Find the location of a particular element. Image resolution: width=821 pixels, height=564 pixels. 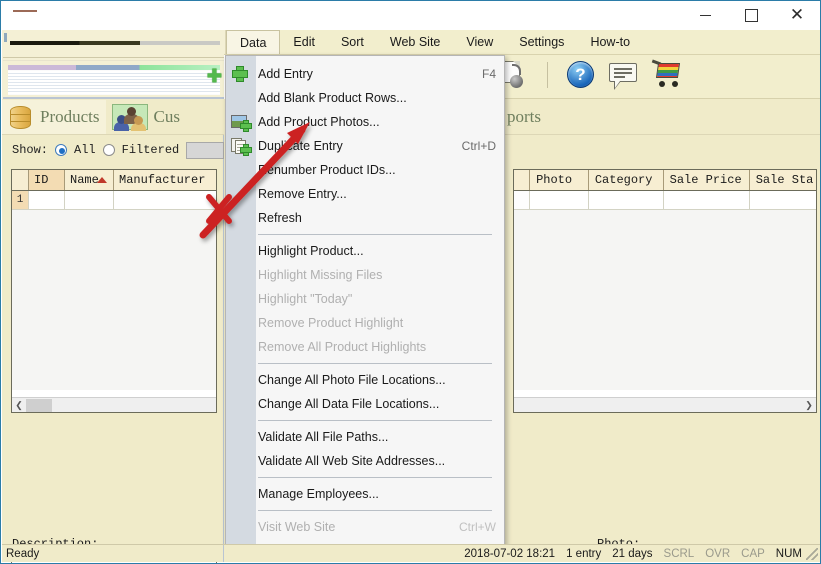

scroll-left-arrow-icon: ❮ is located at coordinates (19, 405).